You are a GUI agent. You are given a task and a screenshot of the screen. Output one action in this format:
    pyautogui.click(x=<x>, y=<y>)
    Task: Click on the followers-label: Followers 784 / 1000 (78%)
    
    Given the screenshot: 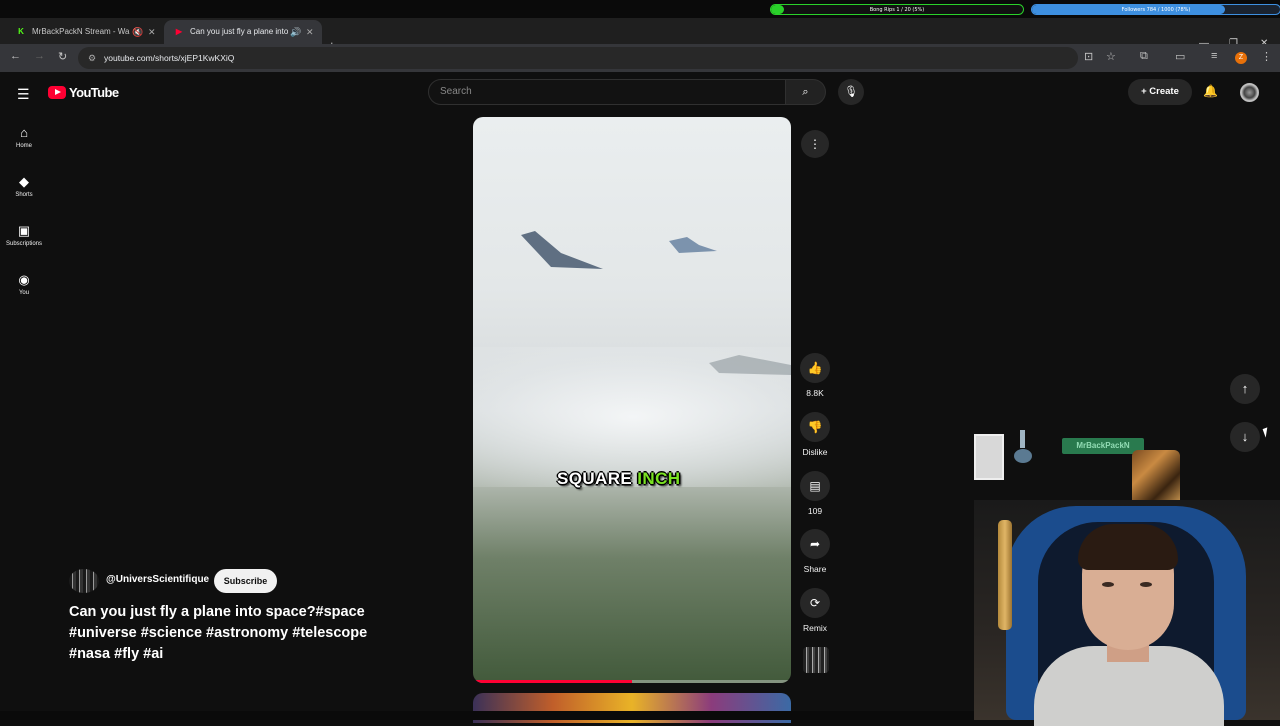 What is the action you would take?
    pyautogui.click(x=1156, y=10)
    